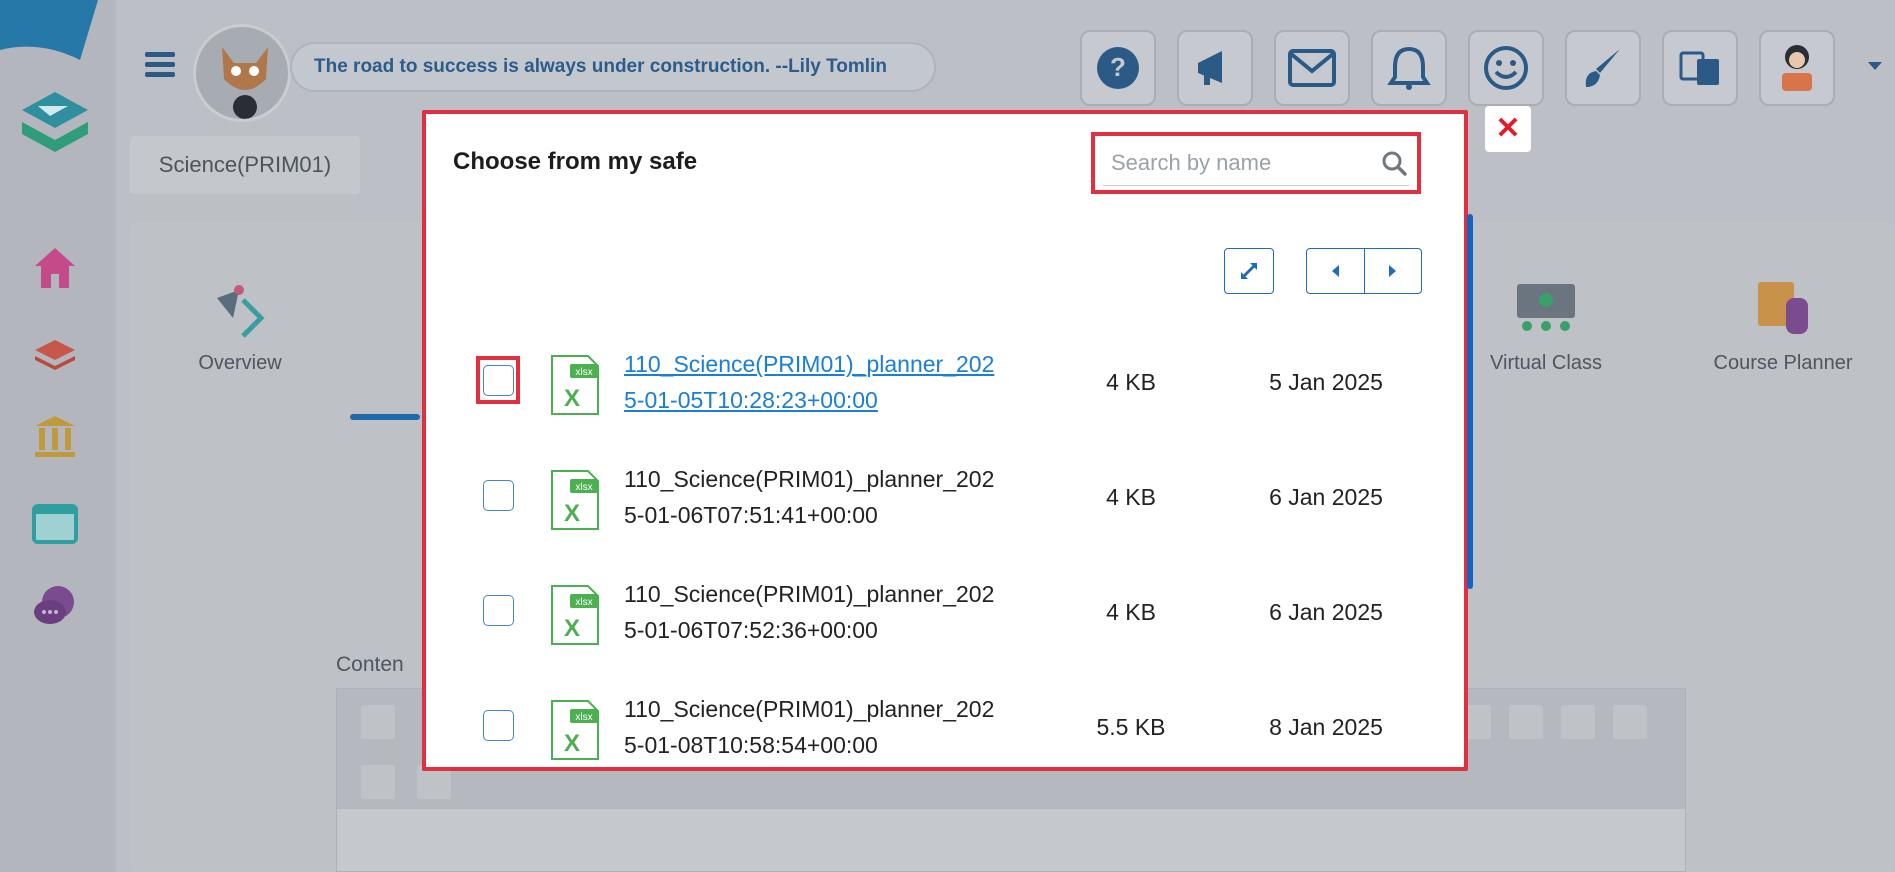  I want to click on expand-icon, so click(1249, 271).